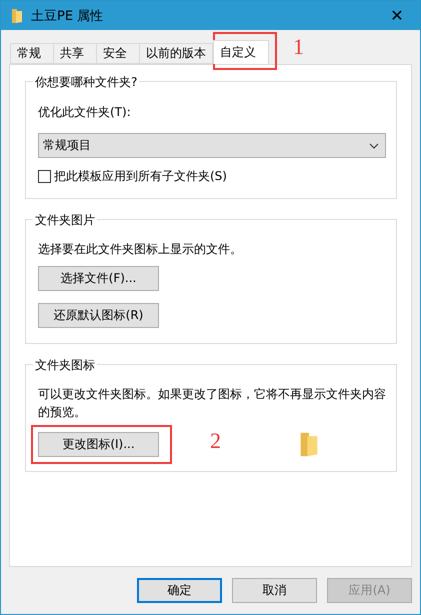 Image resolution: width=421 pixels, height=615 pixels. Describe the element at coordinates (140, 249) in the screenshot. I see `description: 选择要在此文件夹图标上显示的文件。` at that location.